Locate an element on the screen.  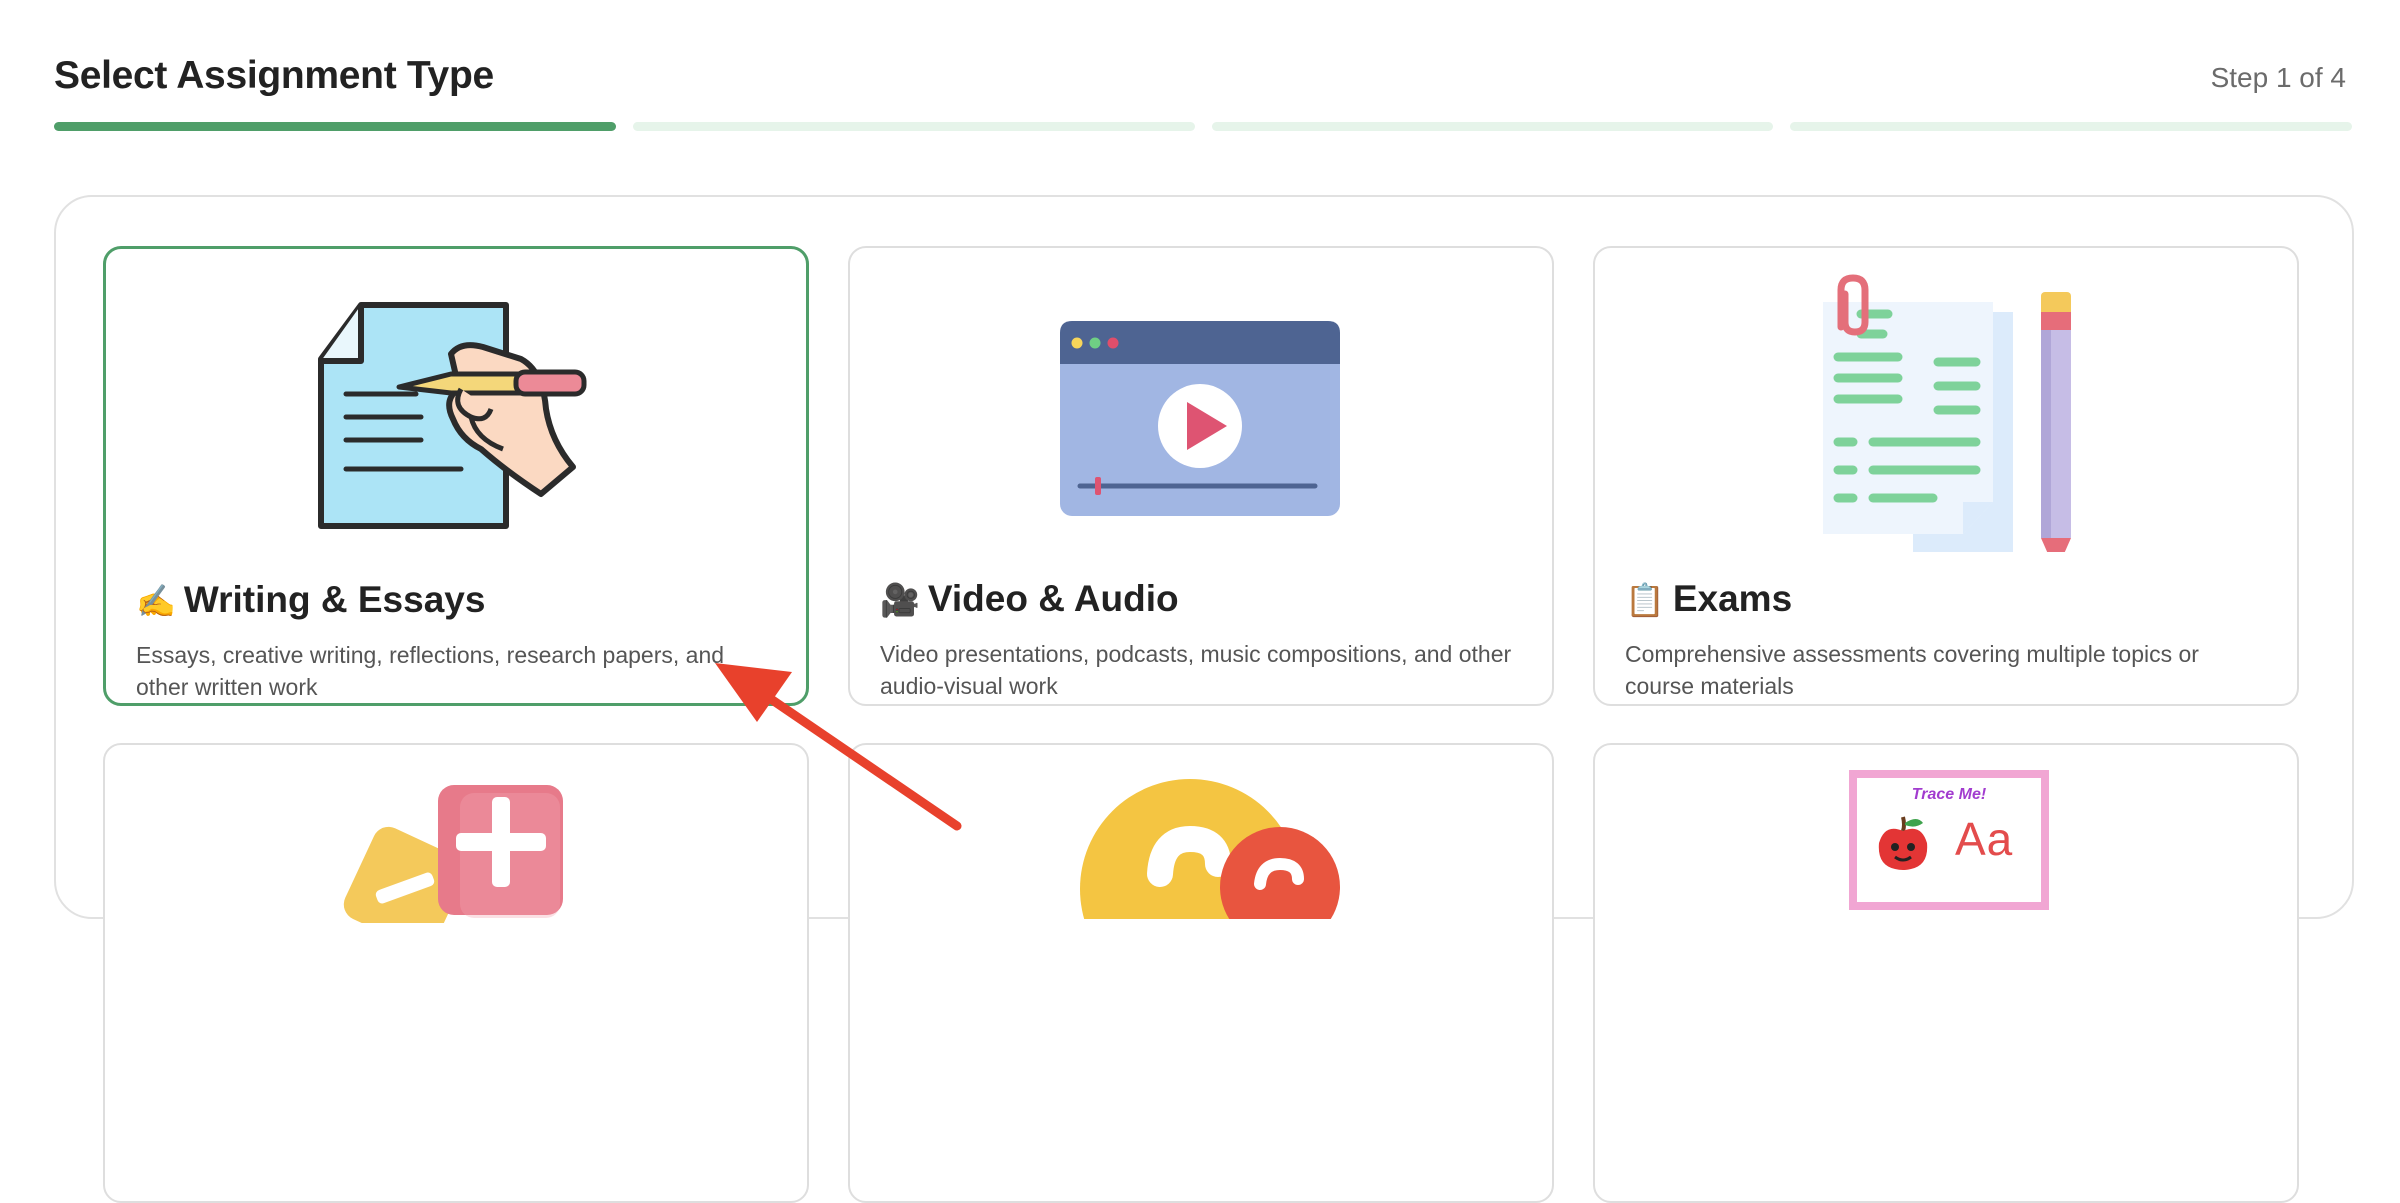
card-title-text: Writing & Essays is located at coordinates (334, 599).